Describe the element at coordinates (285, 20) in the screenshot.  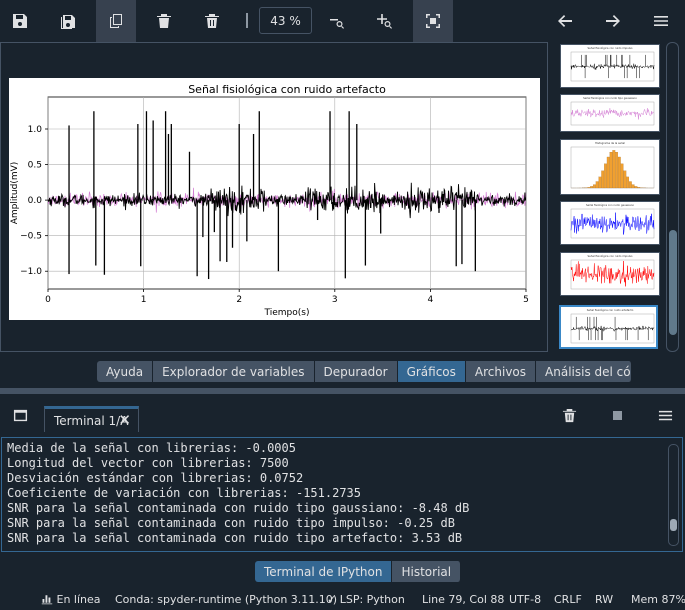
I see `zoom-level-field: 43 %` at that location.